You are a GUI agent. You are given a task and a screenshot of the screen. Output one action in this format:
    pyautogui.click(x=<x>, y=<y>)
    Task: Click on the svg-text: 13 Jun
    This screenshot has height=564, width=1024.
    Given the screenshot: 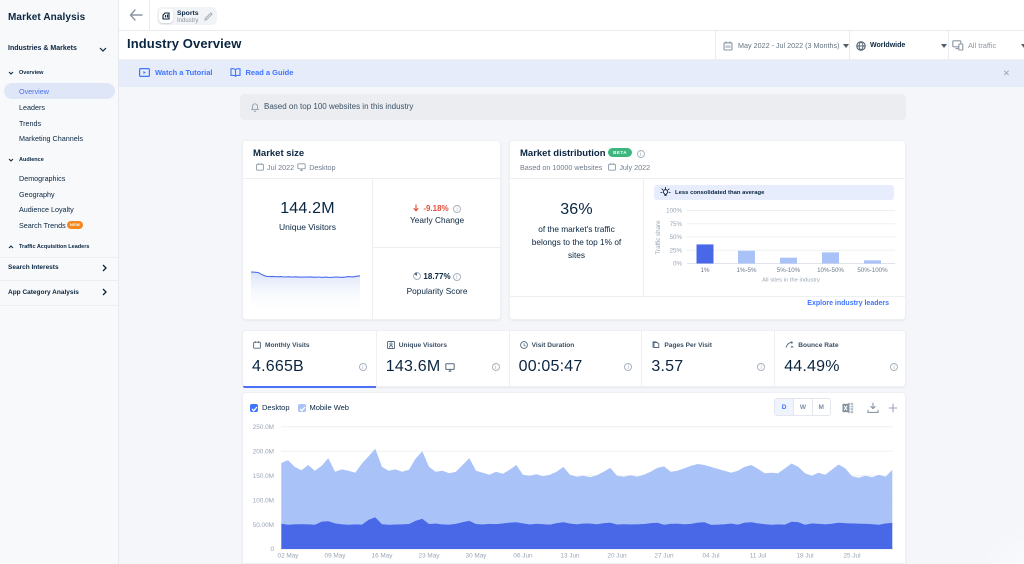 What is the action you would take?
    pyautogui.click(x=570, y=556)
    